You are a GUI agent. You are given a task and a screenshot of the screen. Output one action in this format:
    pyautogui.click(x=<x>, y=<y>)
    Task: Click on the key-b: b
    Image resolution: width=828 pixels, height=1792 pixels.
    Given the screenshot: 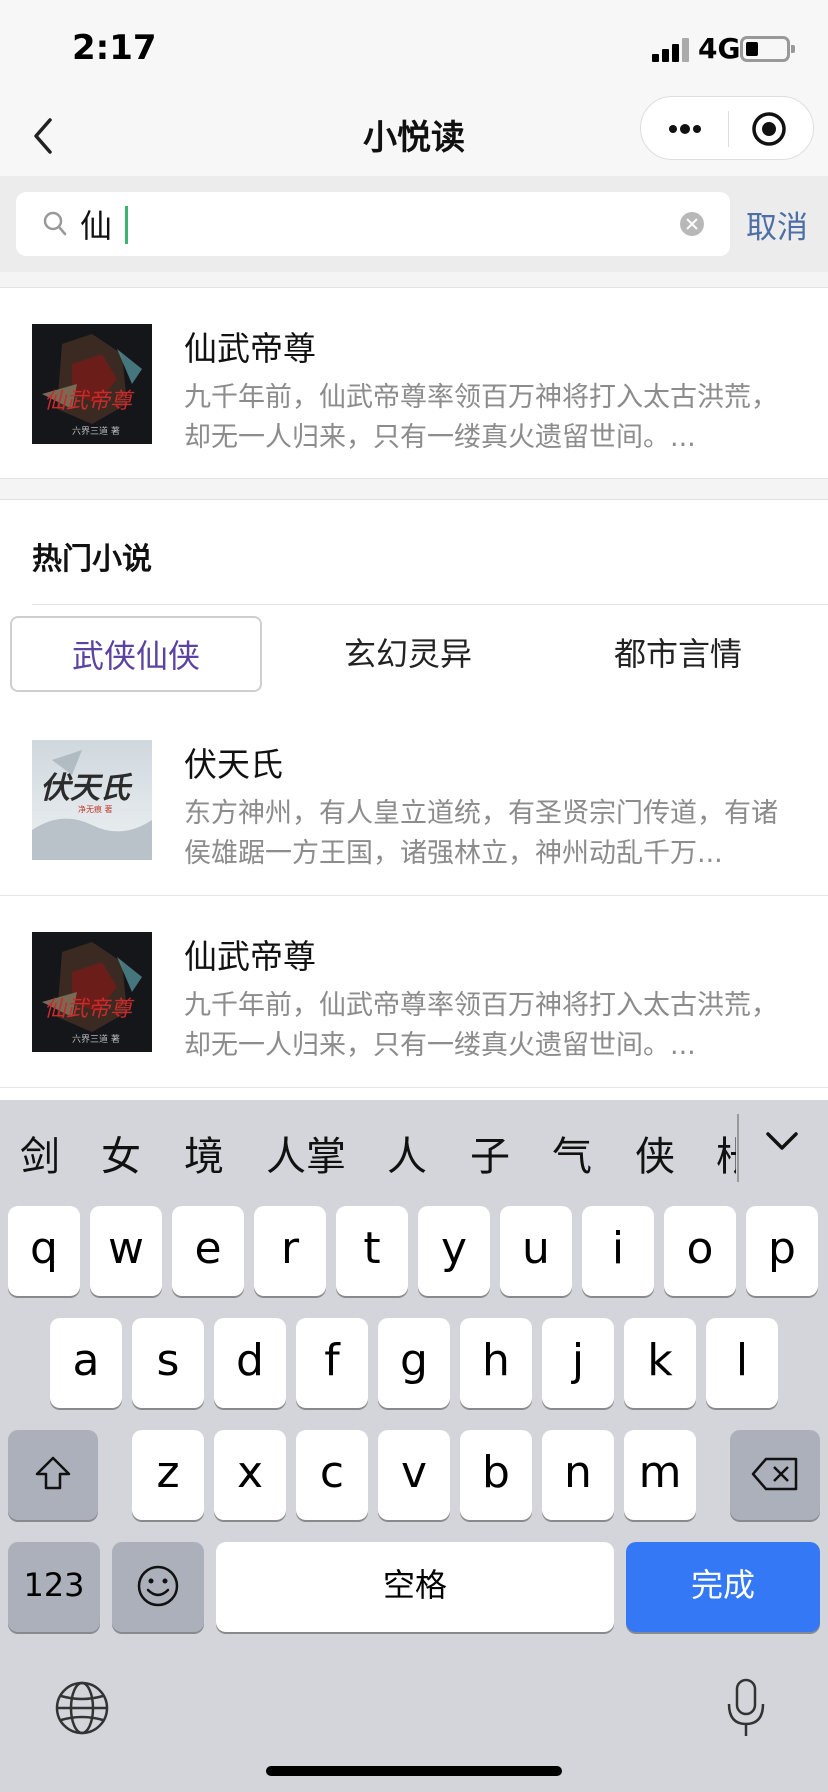 What is the action you would take?
    pyautogui.click(x=496, y=1475)
    